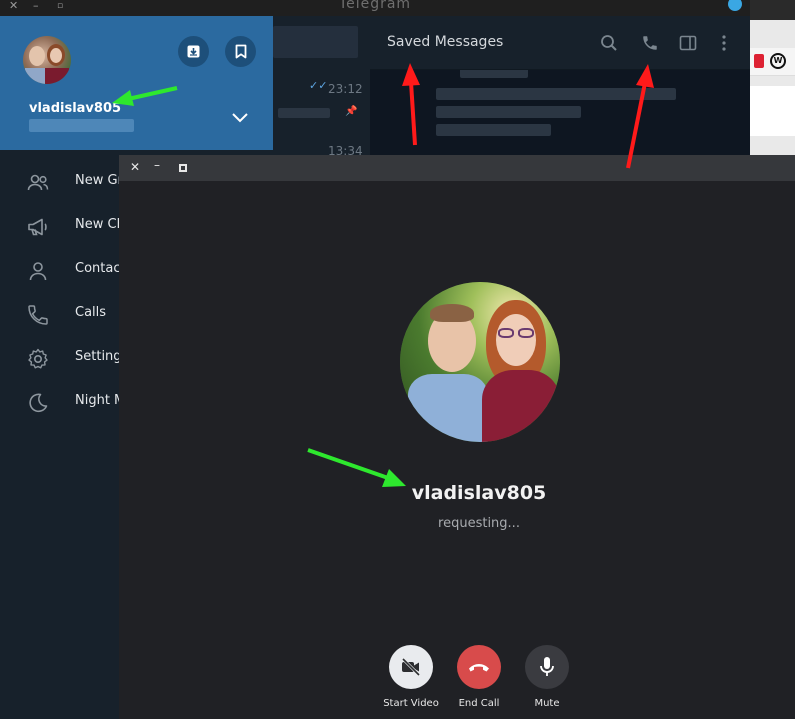 The width and height of the screenshot is (795, 719). Describe the element at coordinates (411, 104) in the screenshot. I see `red-arrow-saved-messages` at that location.